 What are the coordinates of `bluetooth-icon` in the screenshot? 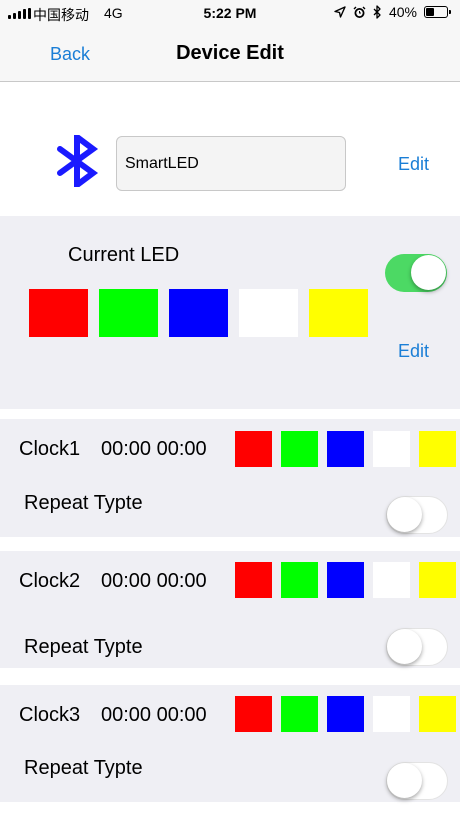 It's located at (78, 161).